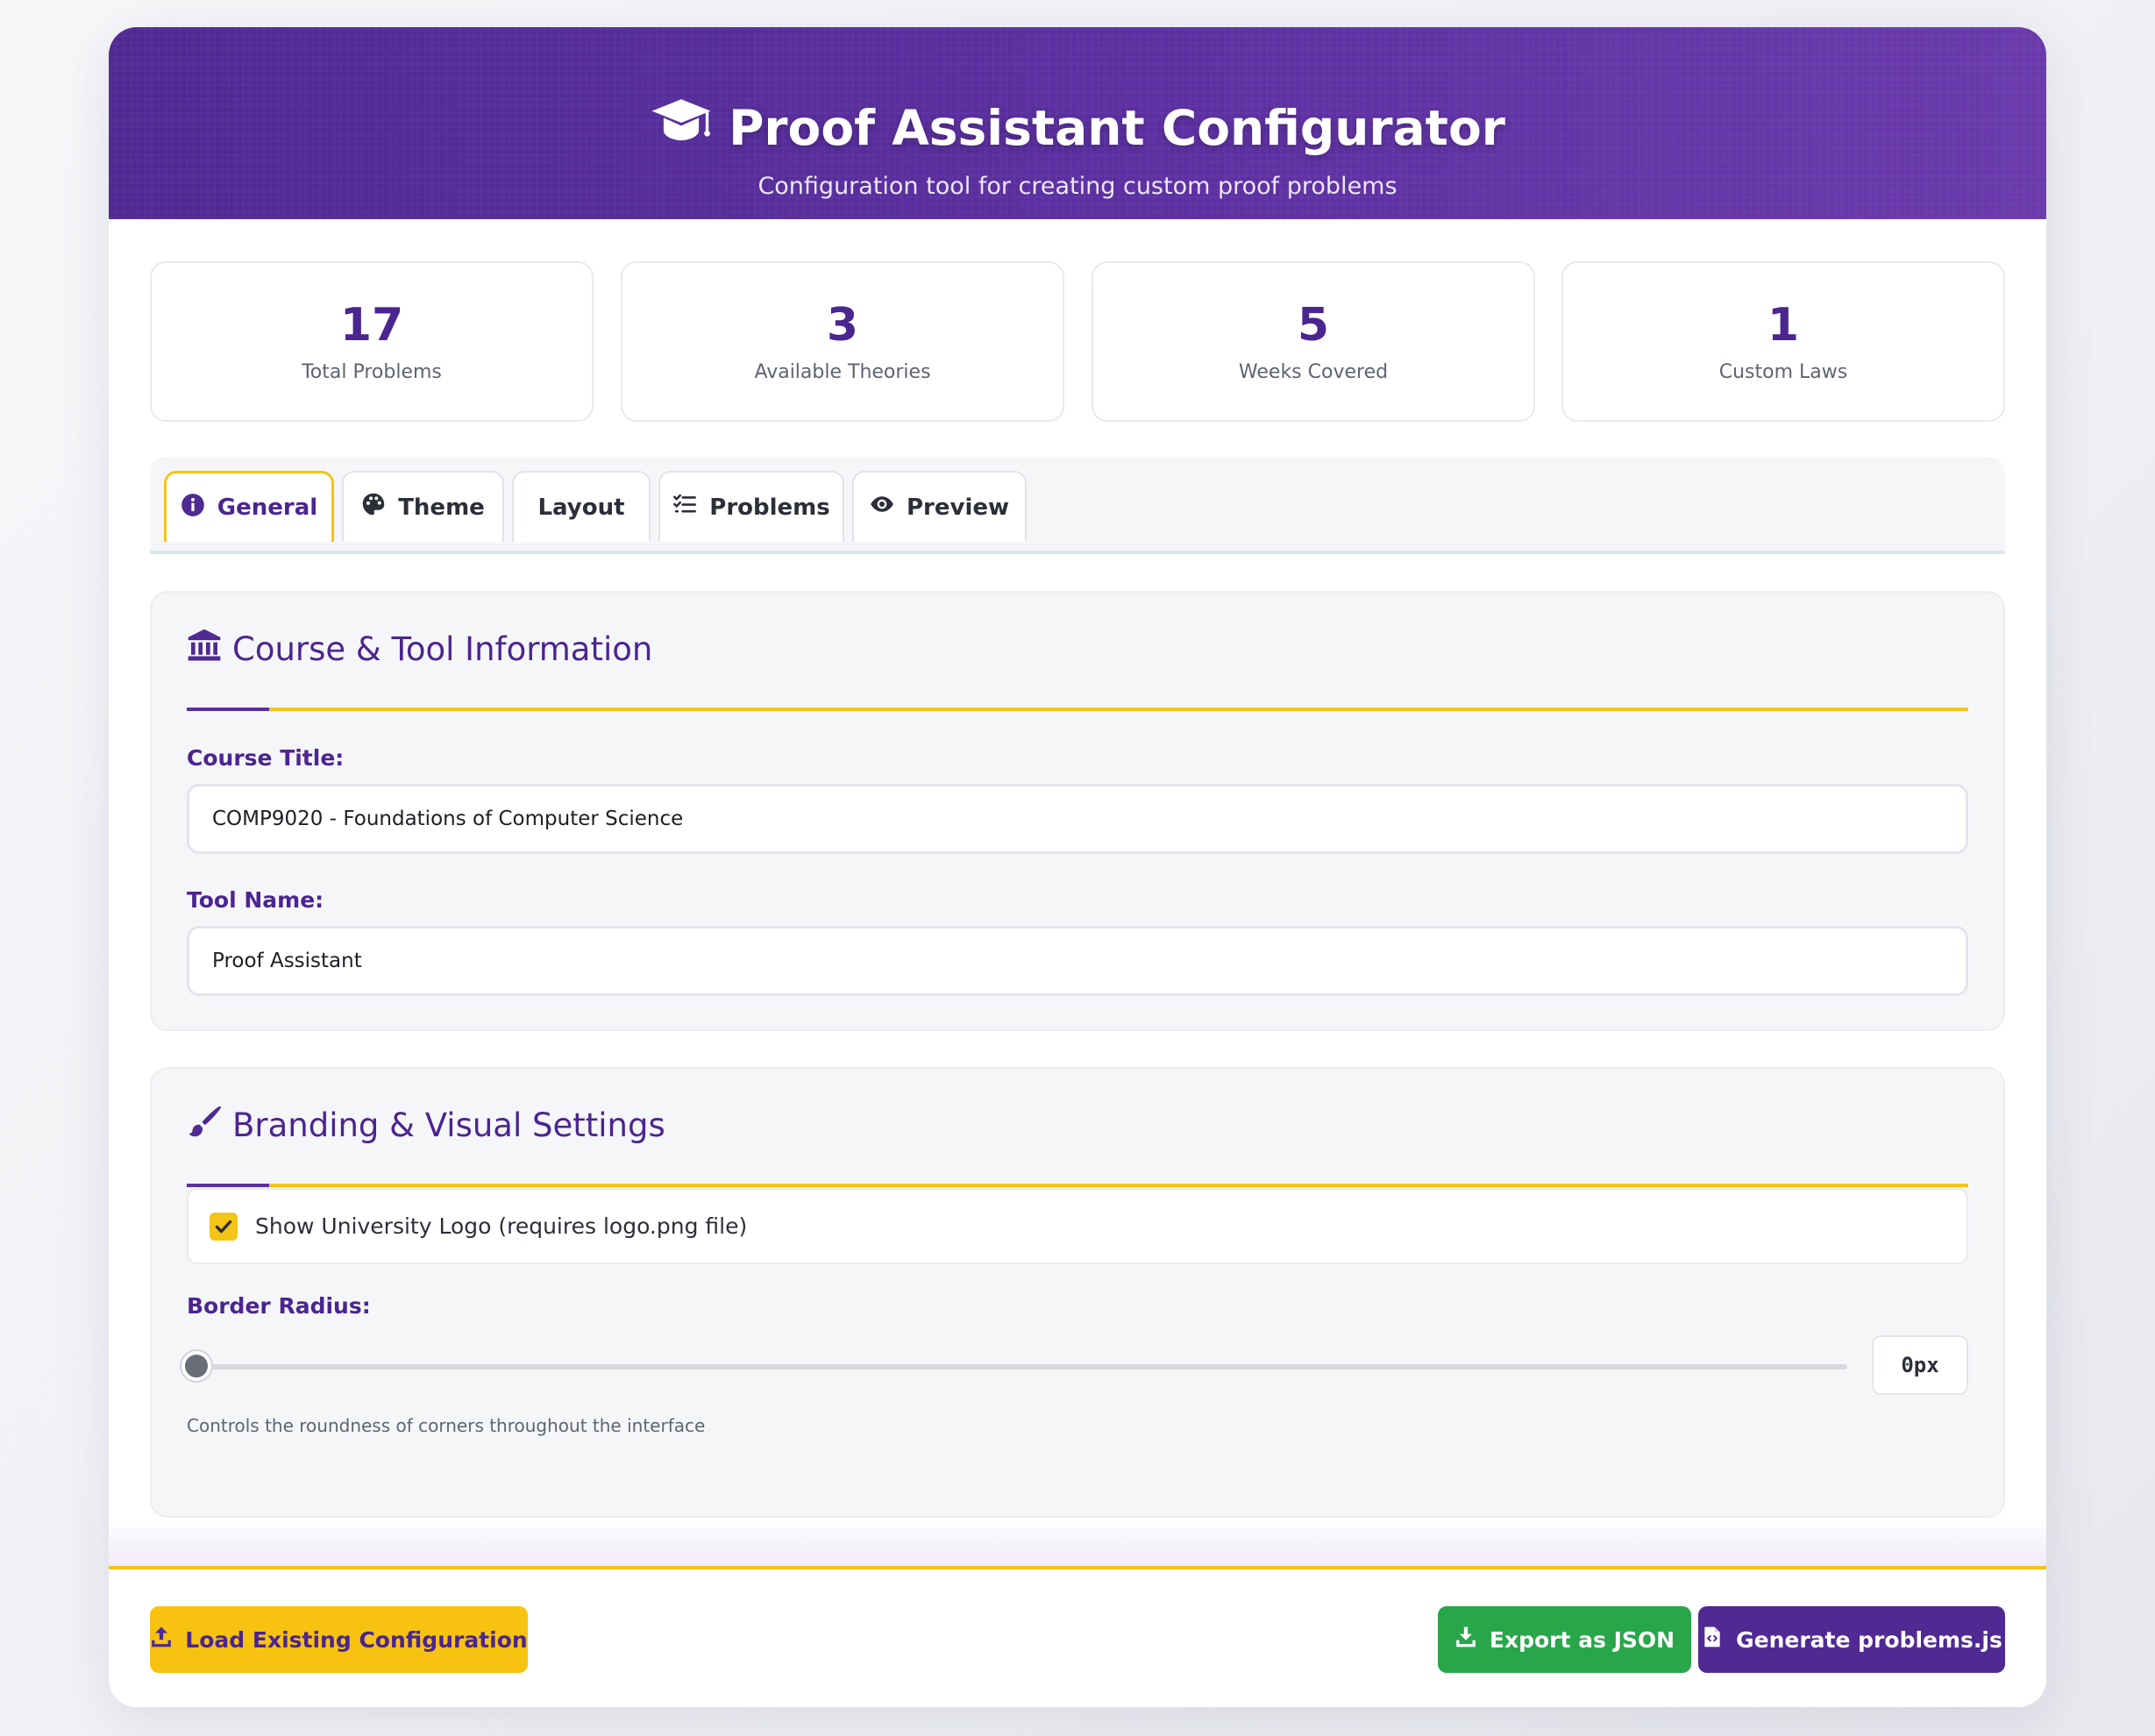 The height and width of the screenshot is (1736, 2155). I want to click on page-title: Proof Assistant Configurator, so click(1077, 128).